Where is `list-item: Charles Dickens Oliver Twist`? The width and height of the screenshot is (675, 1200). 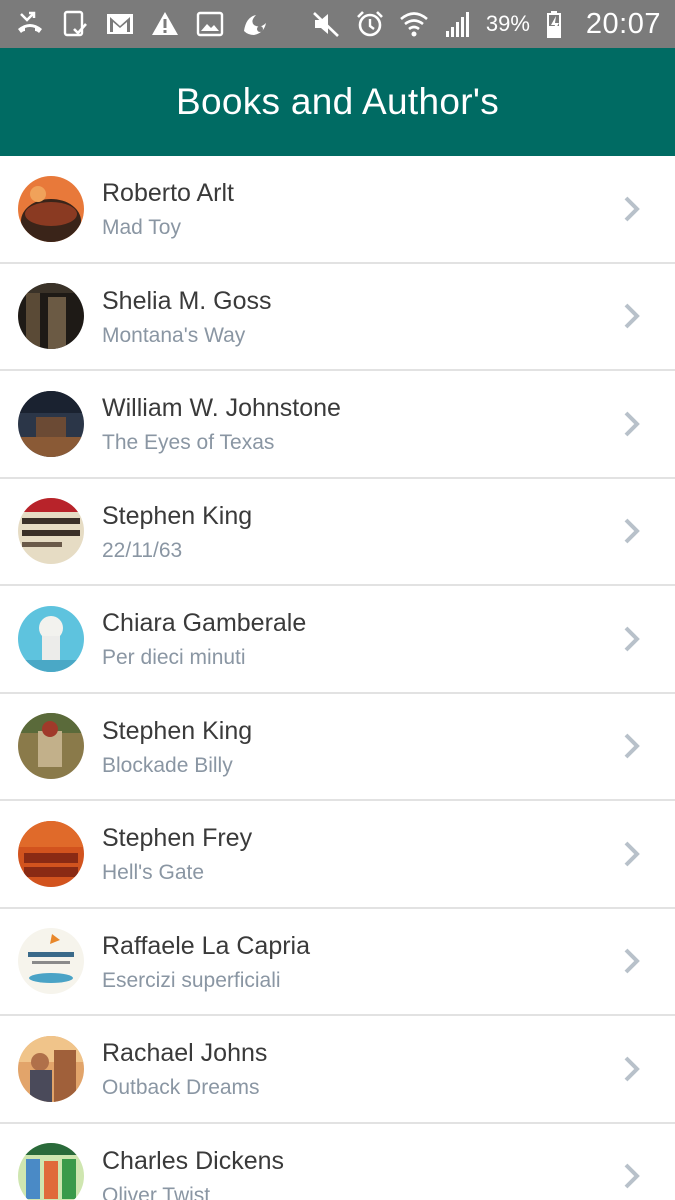 list-item: Charles Dickens Oliver Twist is located at coordinates (337, 1161).